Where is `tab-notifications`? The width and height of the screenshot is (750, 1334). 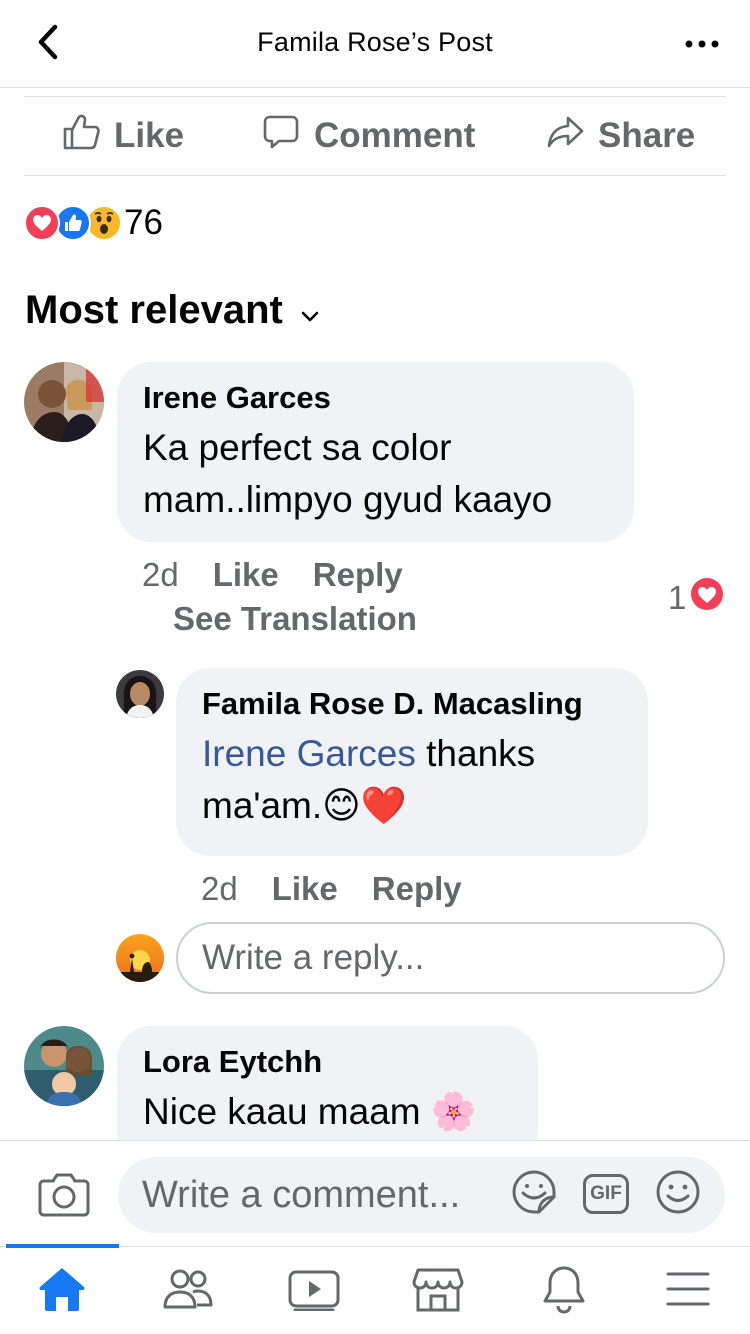 tab-notifications is located at coordinates (564, 1291).